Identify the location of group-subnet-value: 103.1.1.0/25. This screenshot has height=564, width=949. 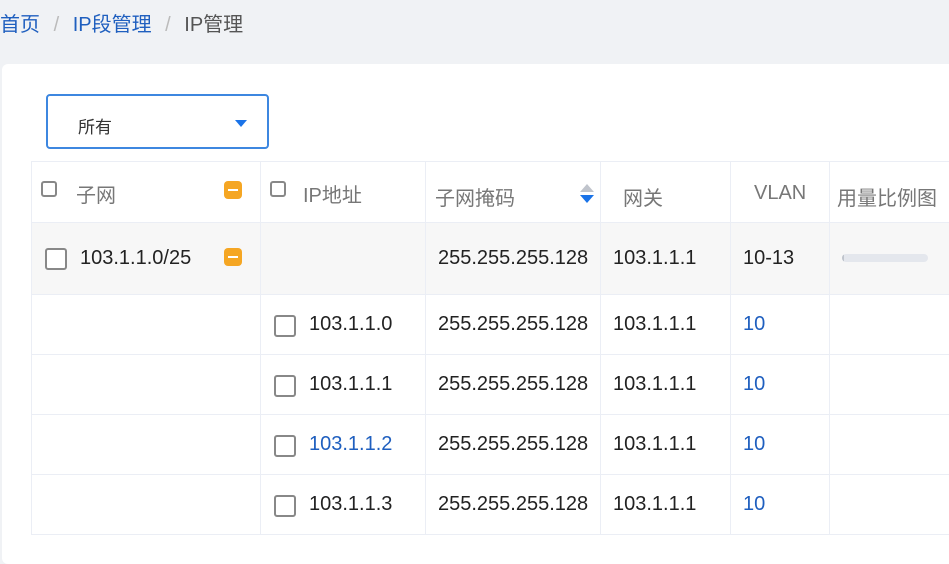
(135, 258).